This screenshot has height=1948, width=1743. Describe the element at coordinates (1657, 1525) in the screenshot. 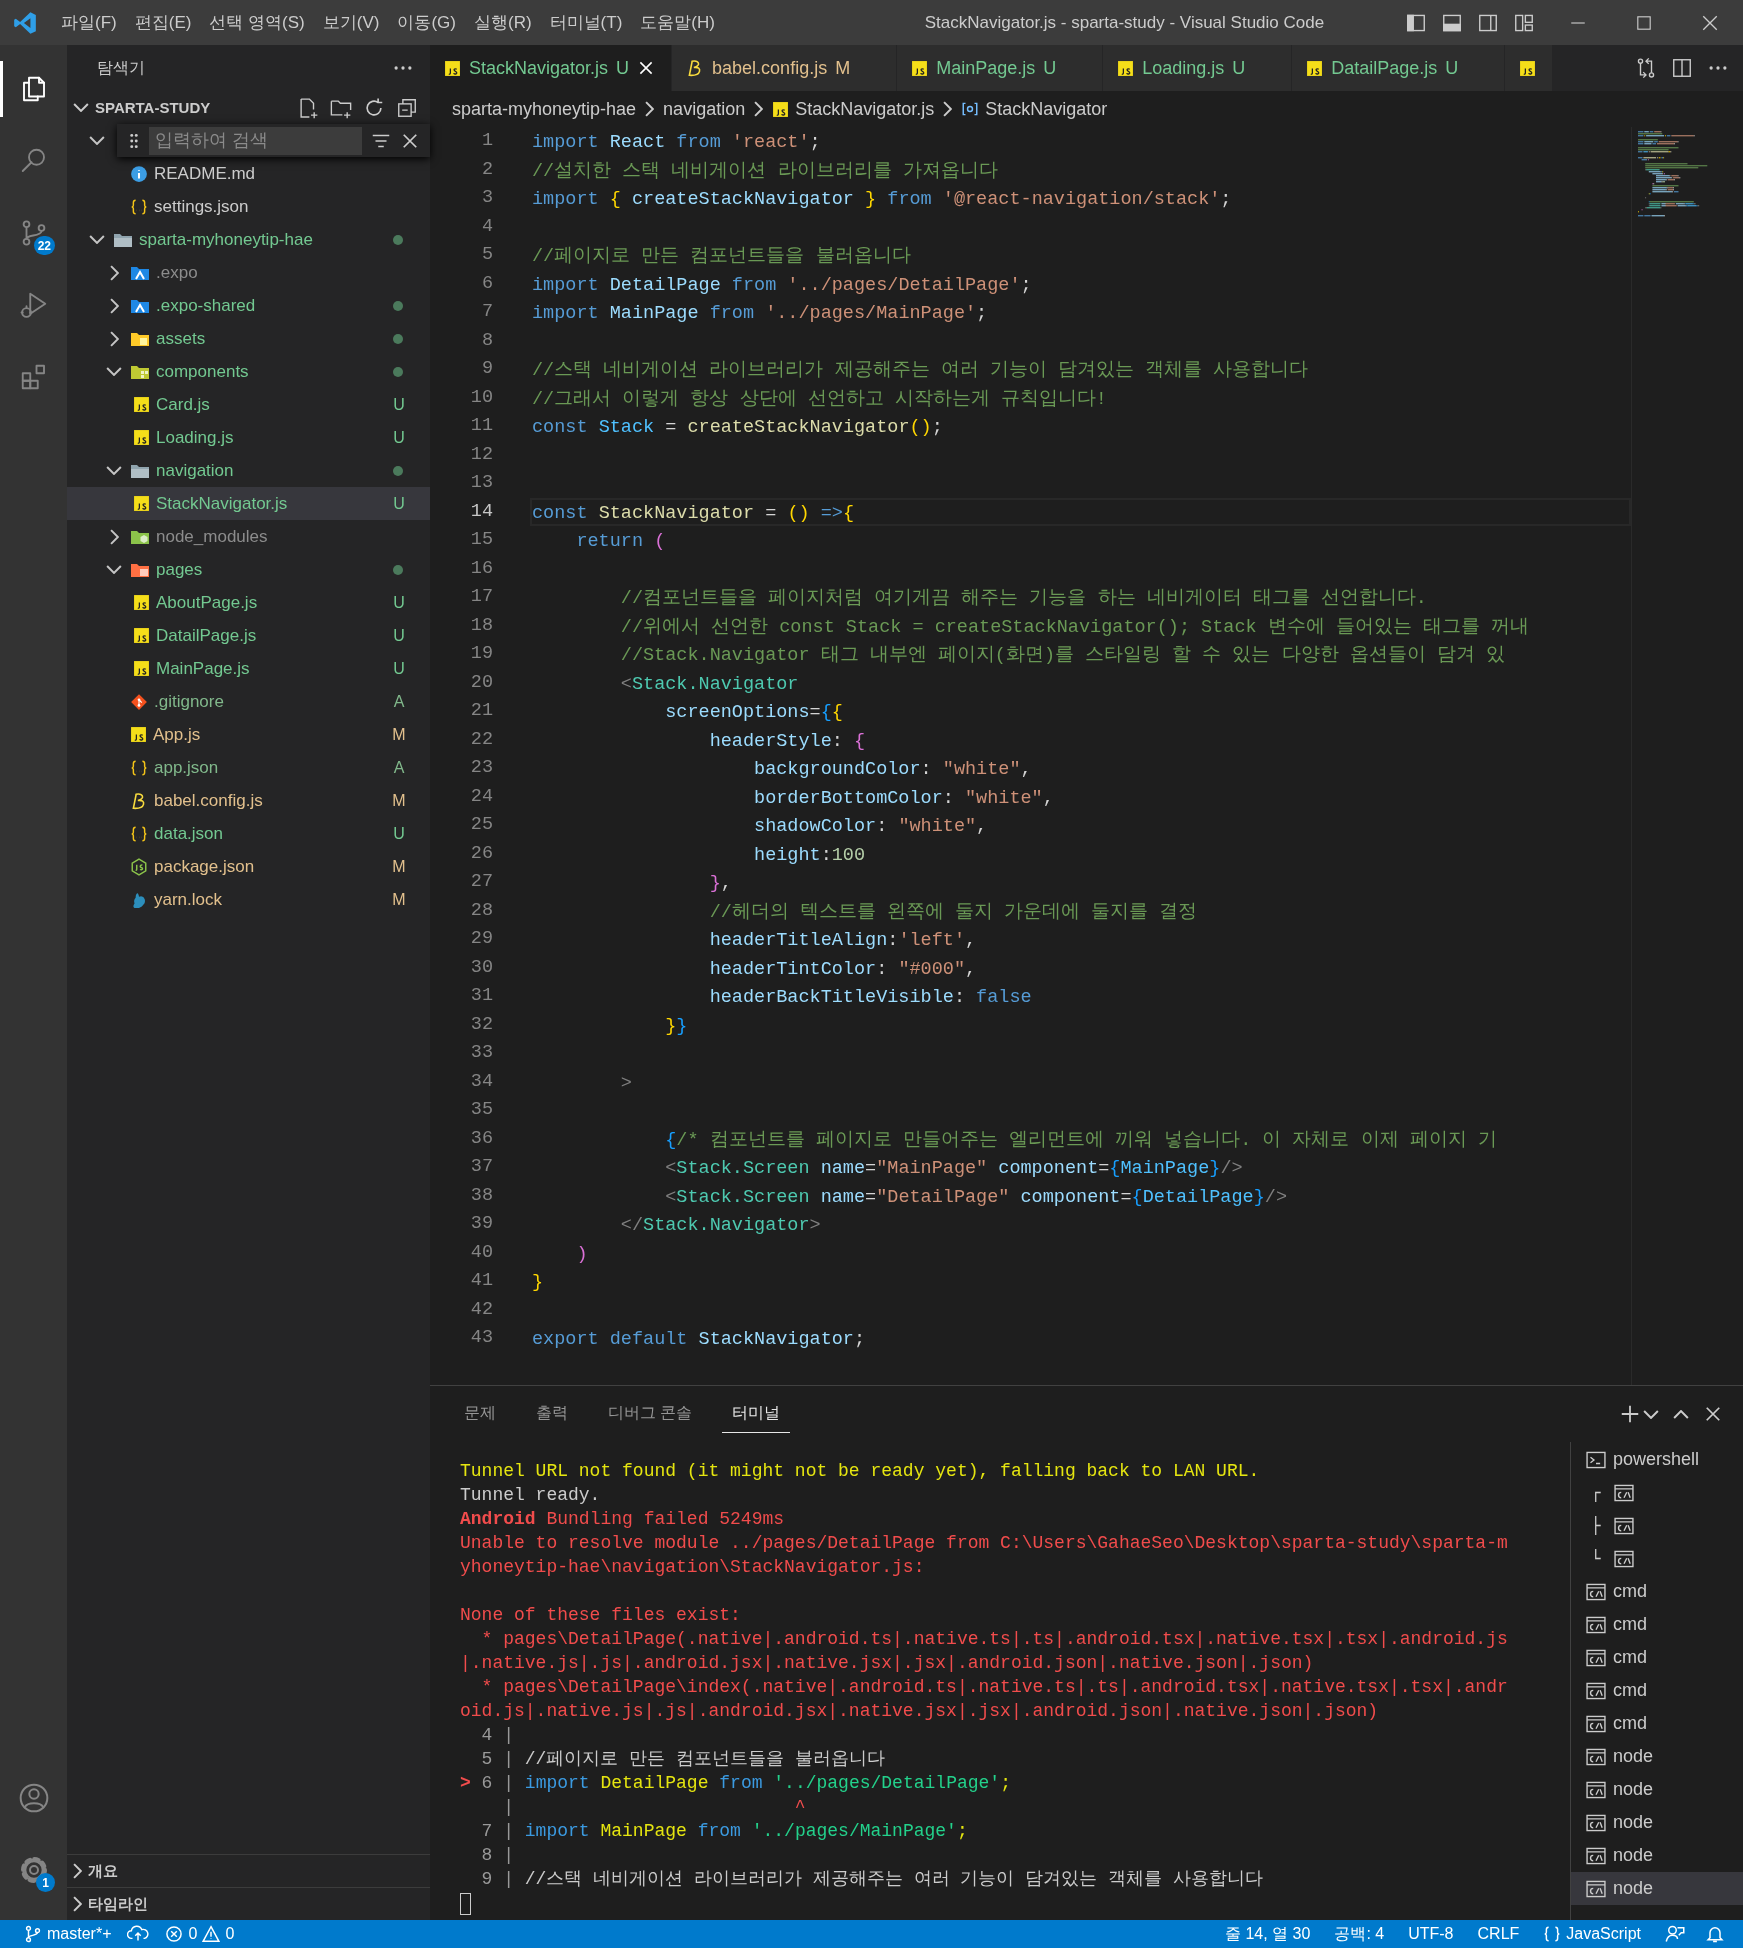

I see `terminal-item: ├` at that location.